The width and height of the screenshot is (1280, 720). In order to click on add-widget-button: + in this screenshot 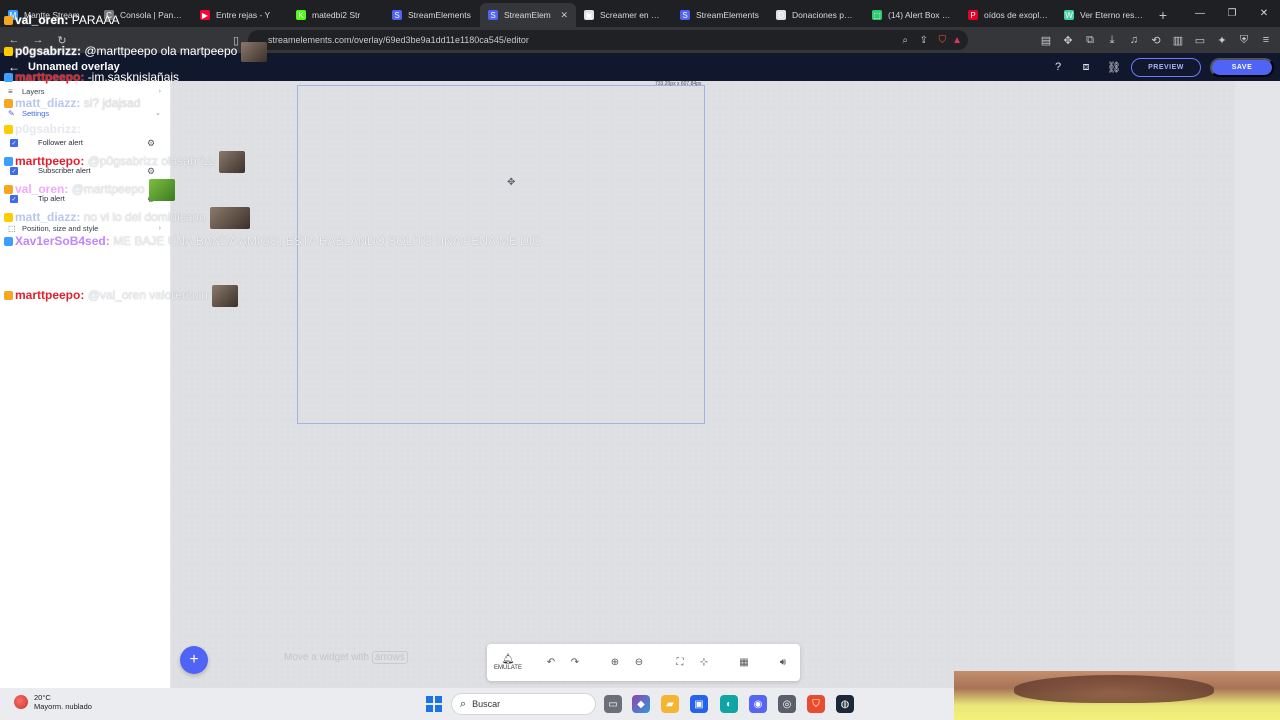, I will do `click(194, 660)`.